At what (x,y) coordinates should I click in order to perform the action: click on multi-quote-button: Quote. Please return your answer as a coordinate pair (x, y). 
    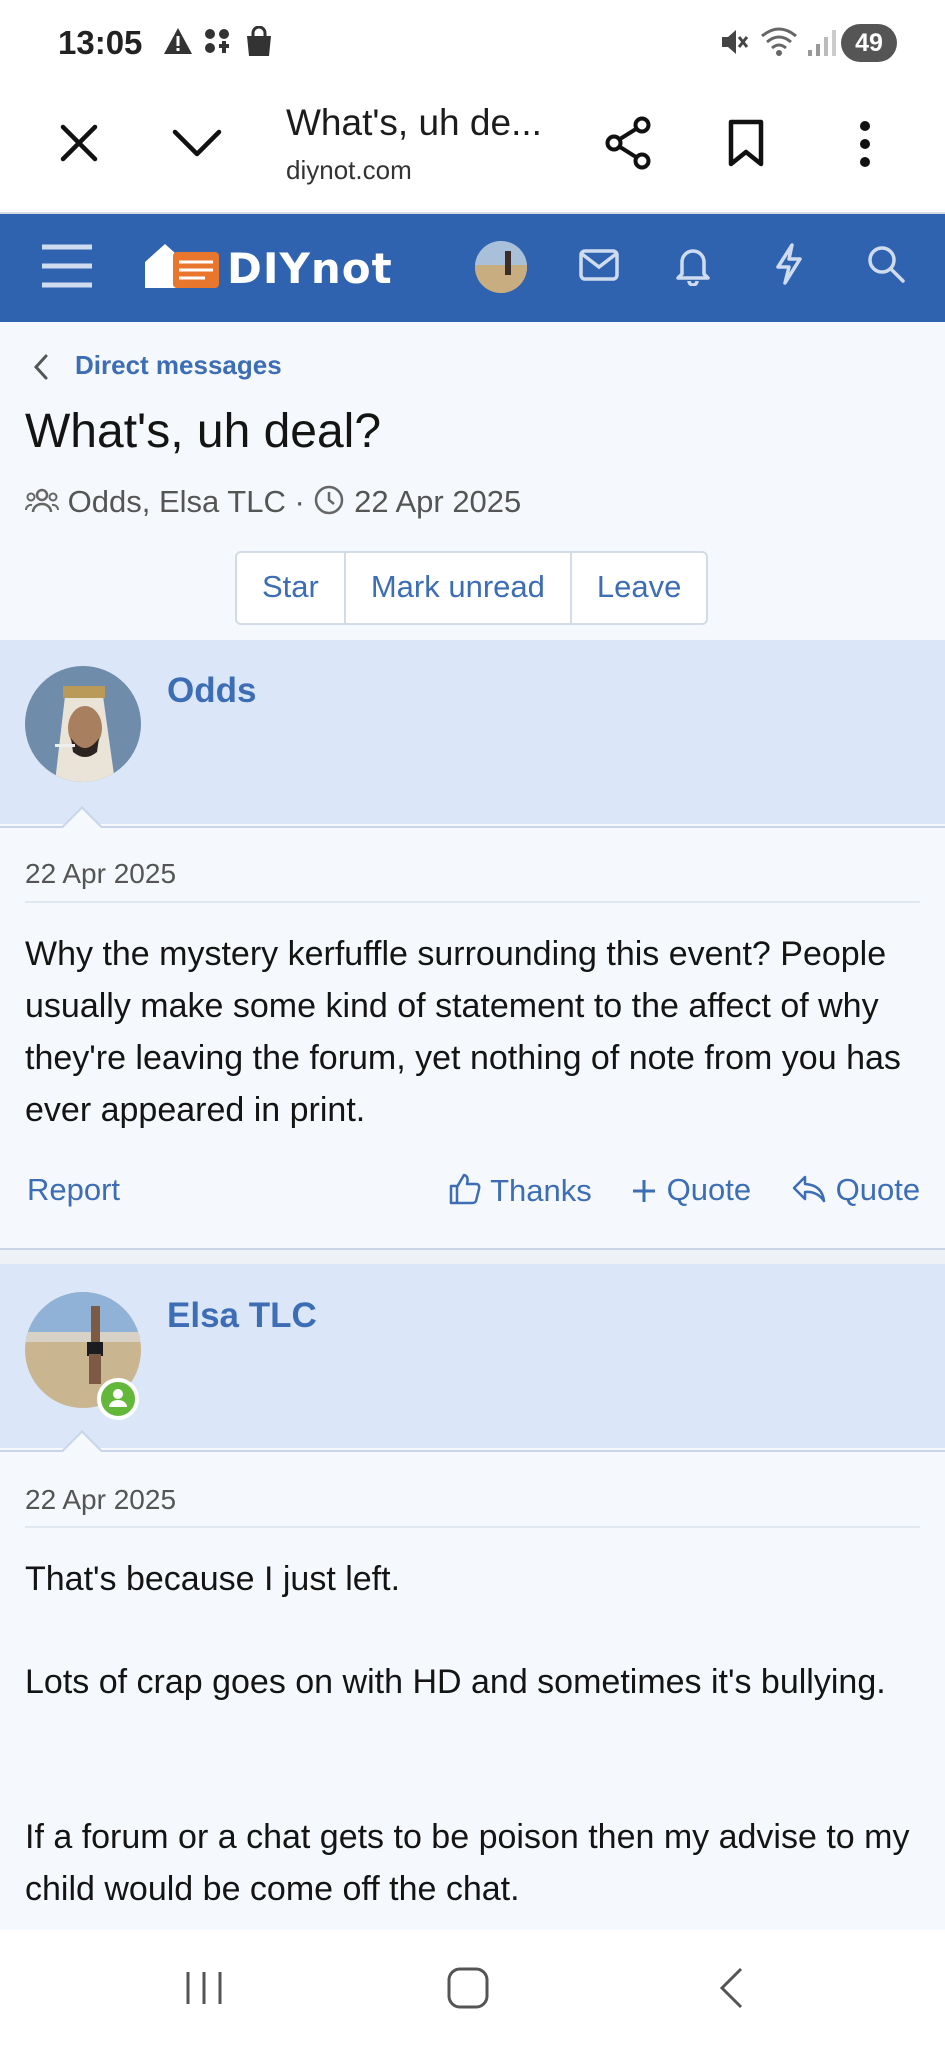
    Looking at the image, I should click on (690, 1190).